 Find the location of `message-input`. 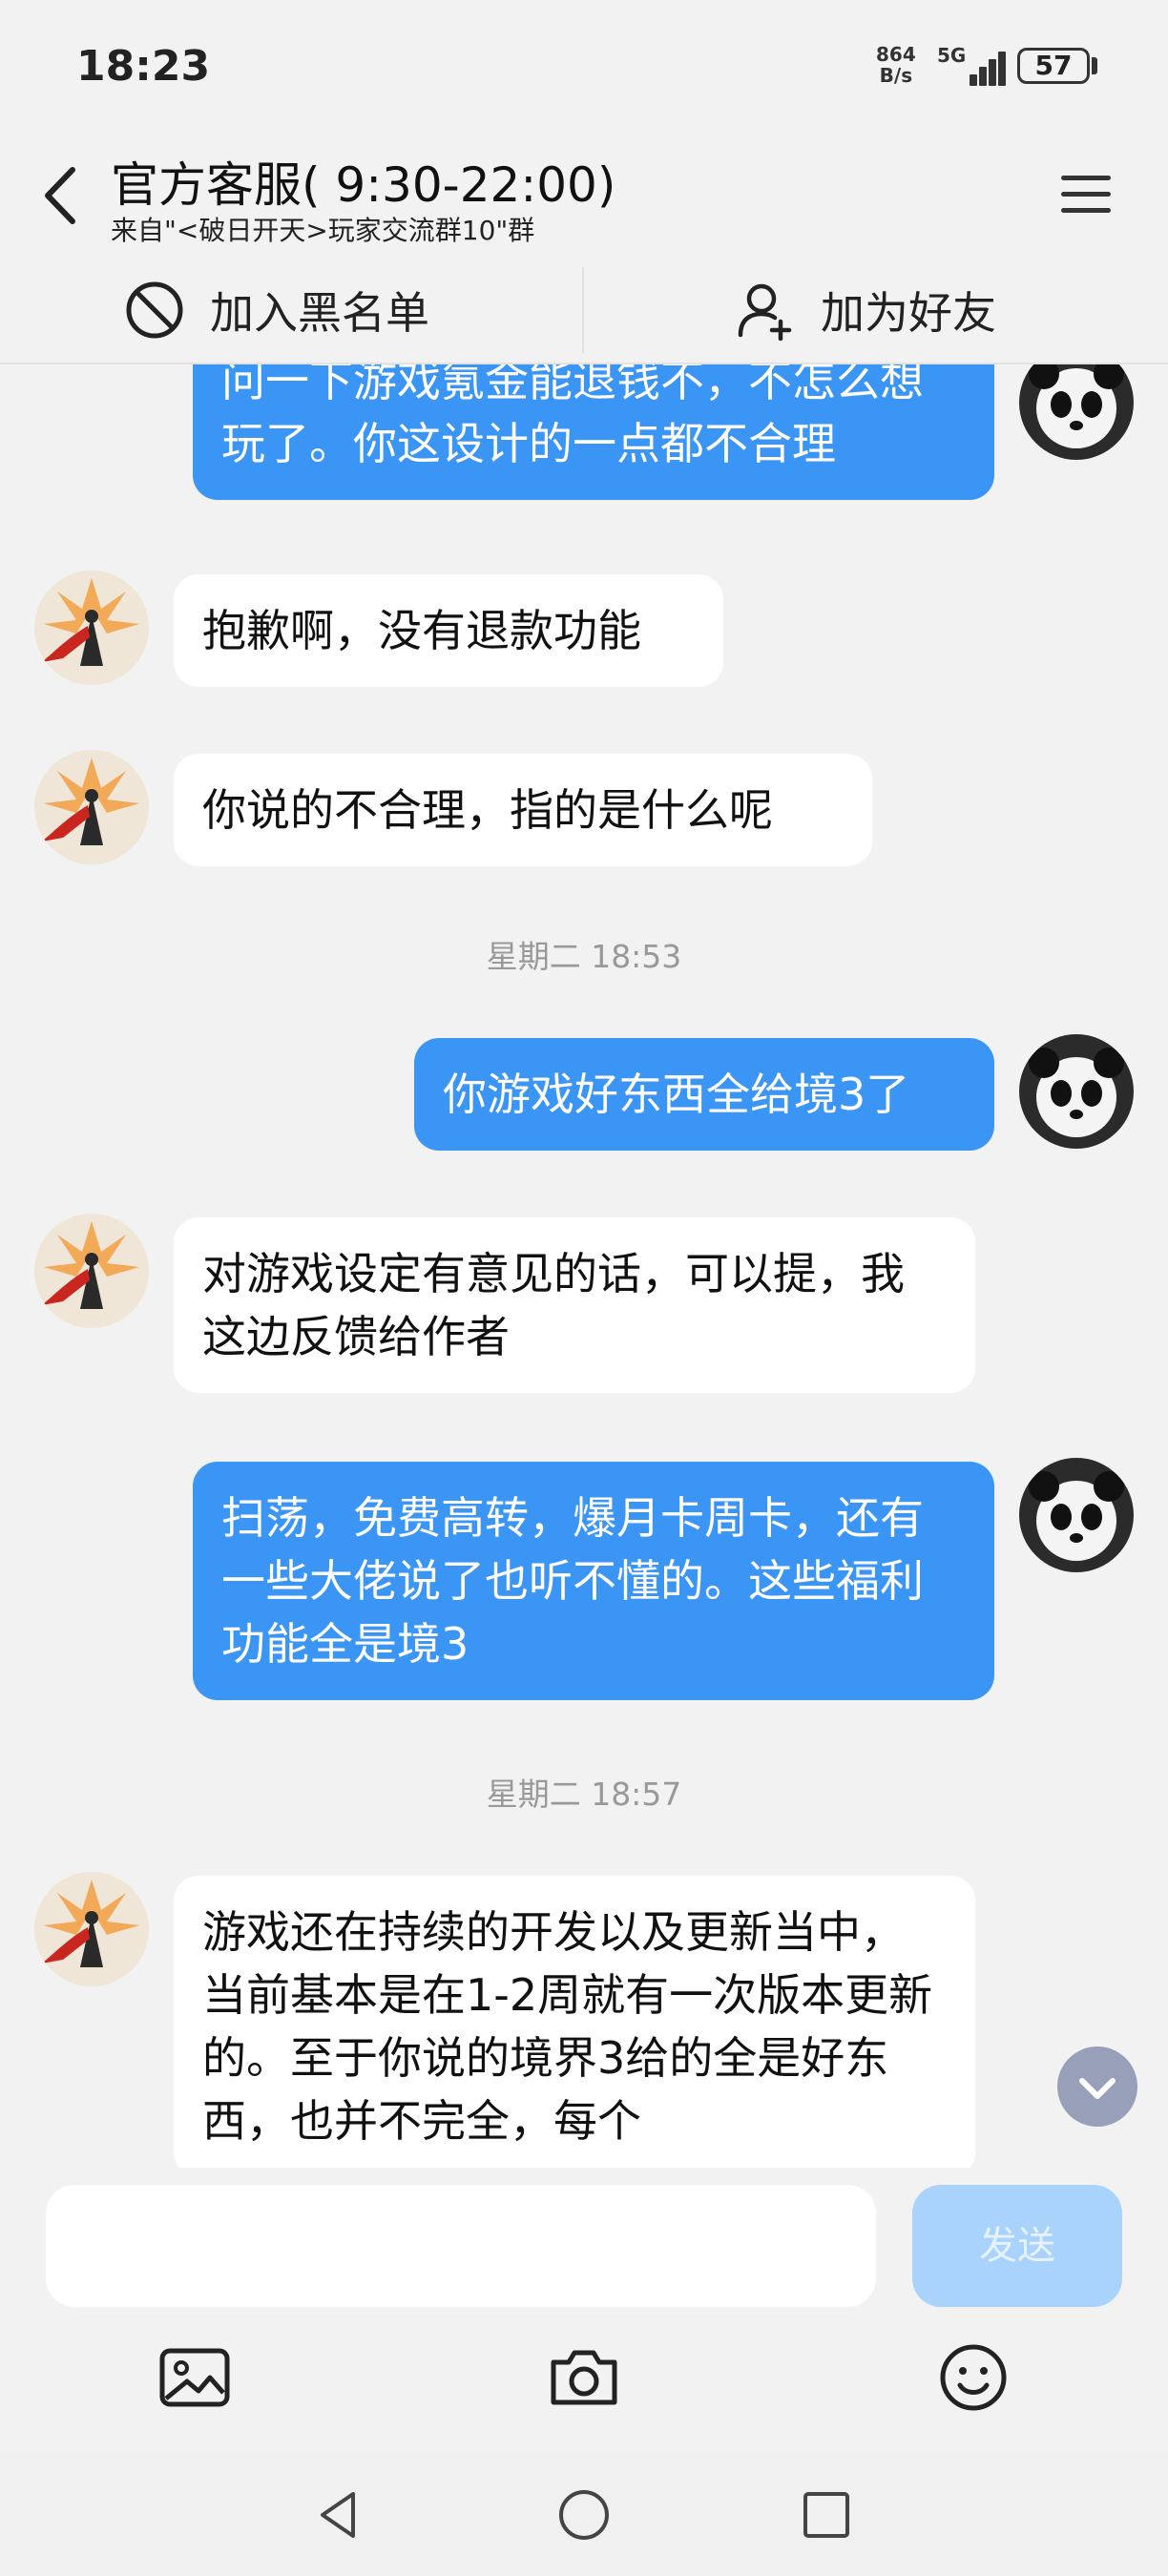

message-input is located at coordinates (461, 2246).